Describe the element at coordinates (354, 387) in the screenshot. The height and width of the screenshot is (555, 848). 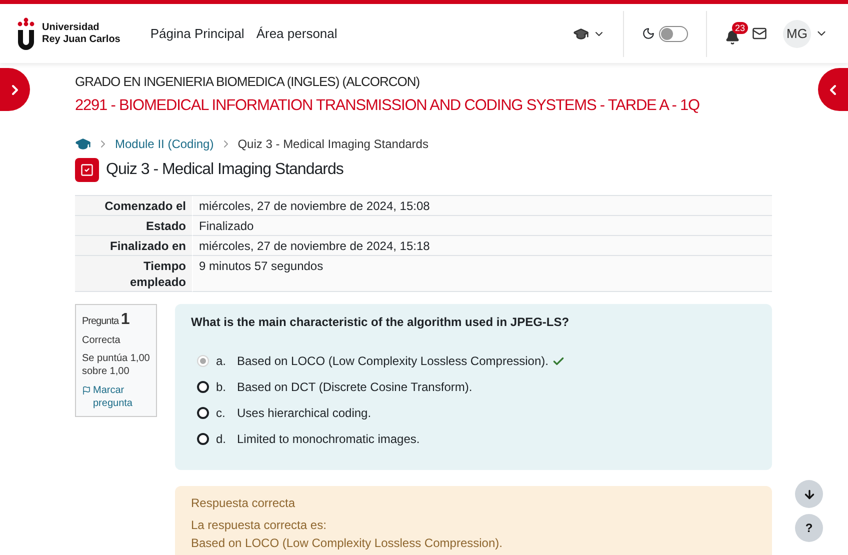
I see `option-text: Based on DCT (Discrete Cosine Transform).` at that location.